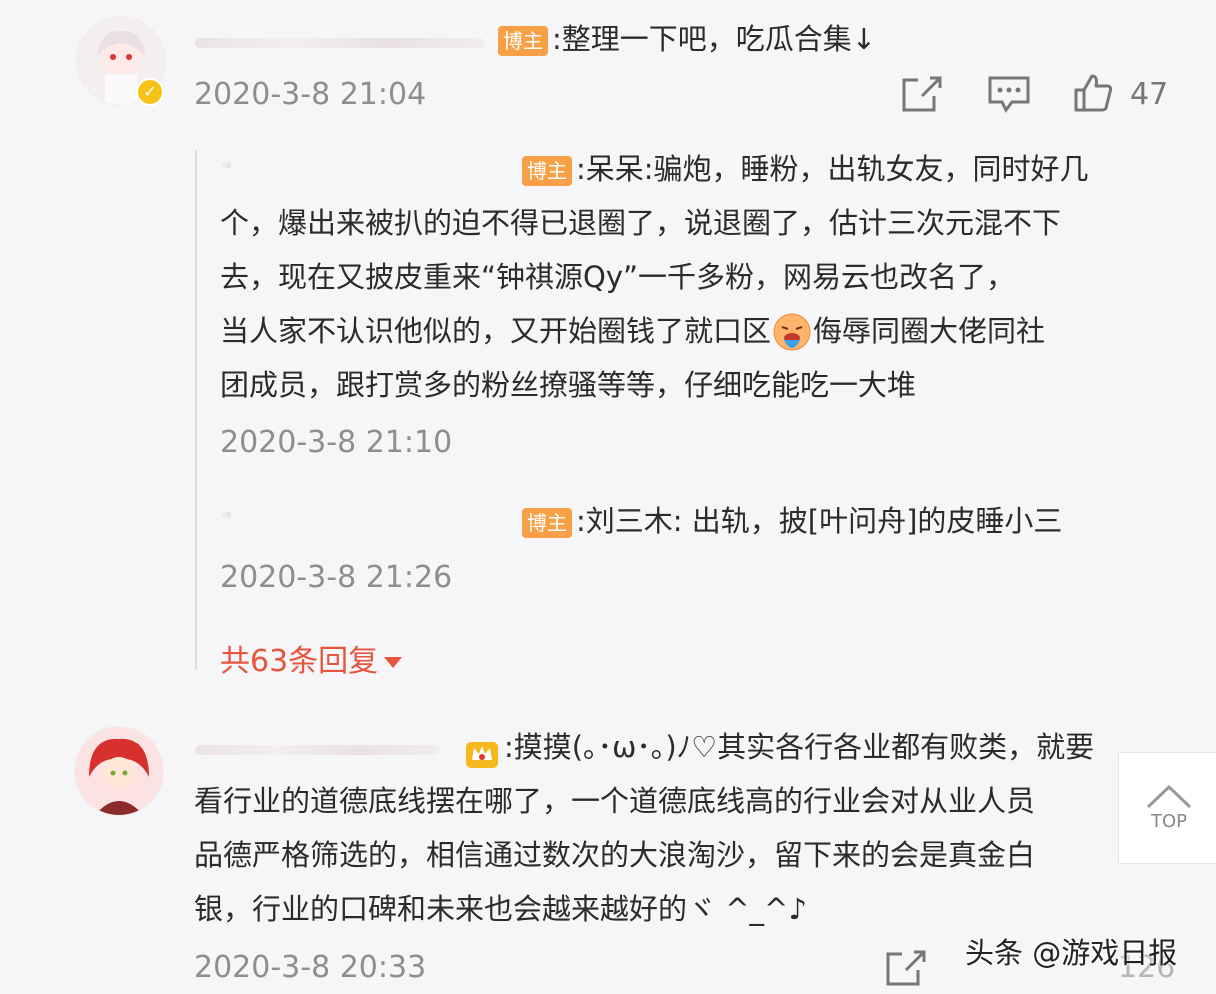  I want to click on username-blurred, so click(340, 43).